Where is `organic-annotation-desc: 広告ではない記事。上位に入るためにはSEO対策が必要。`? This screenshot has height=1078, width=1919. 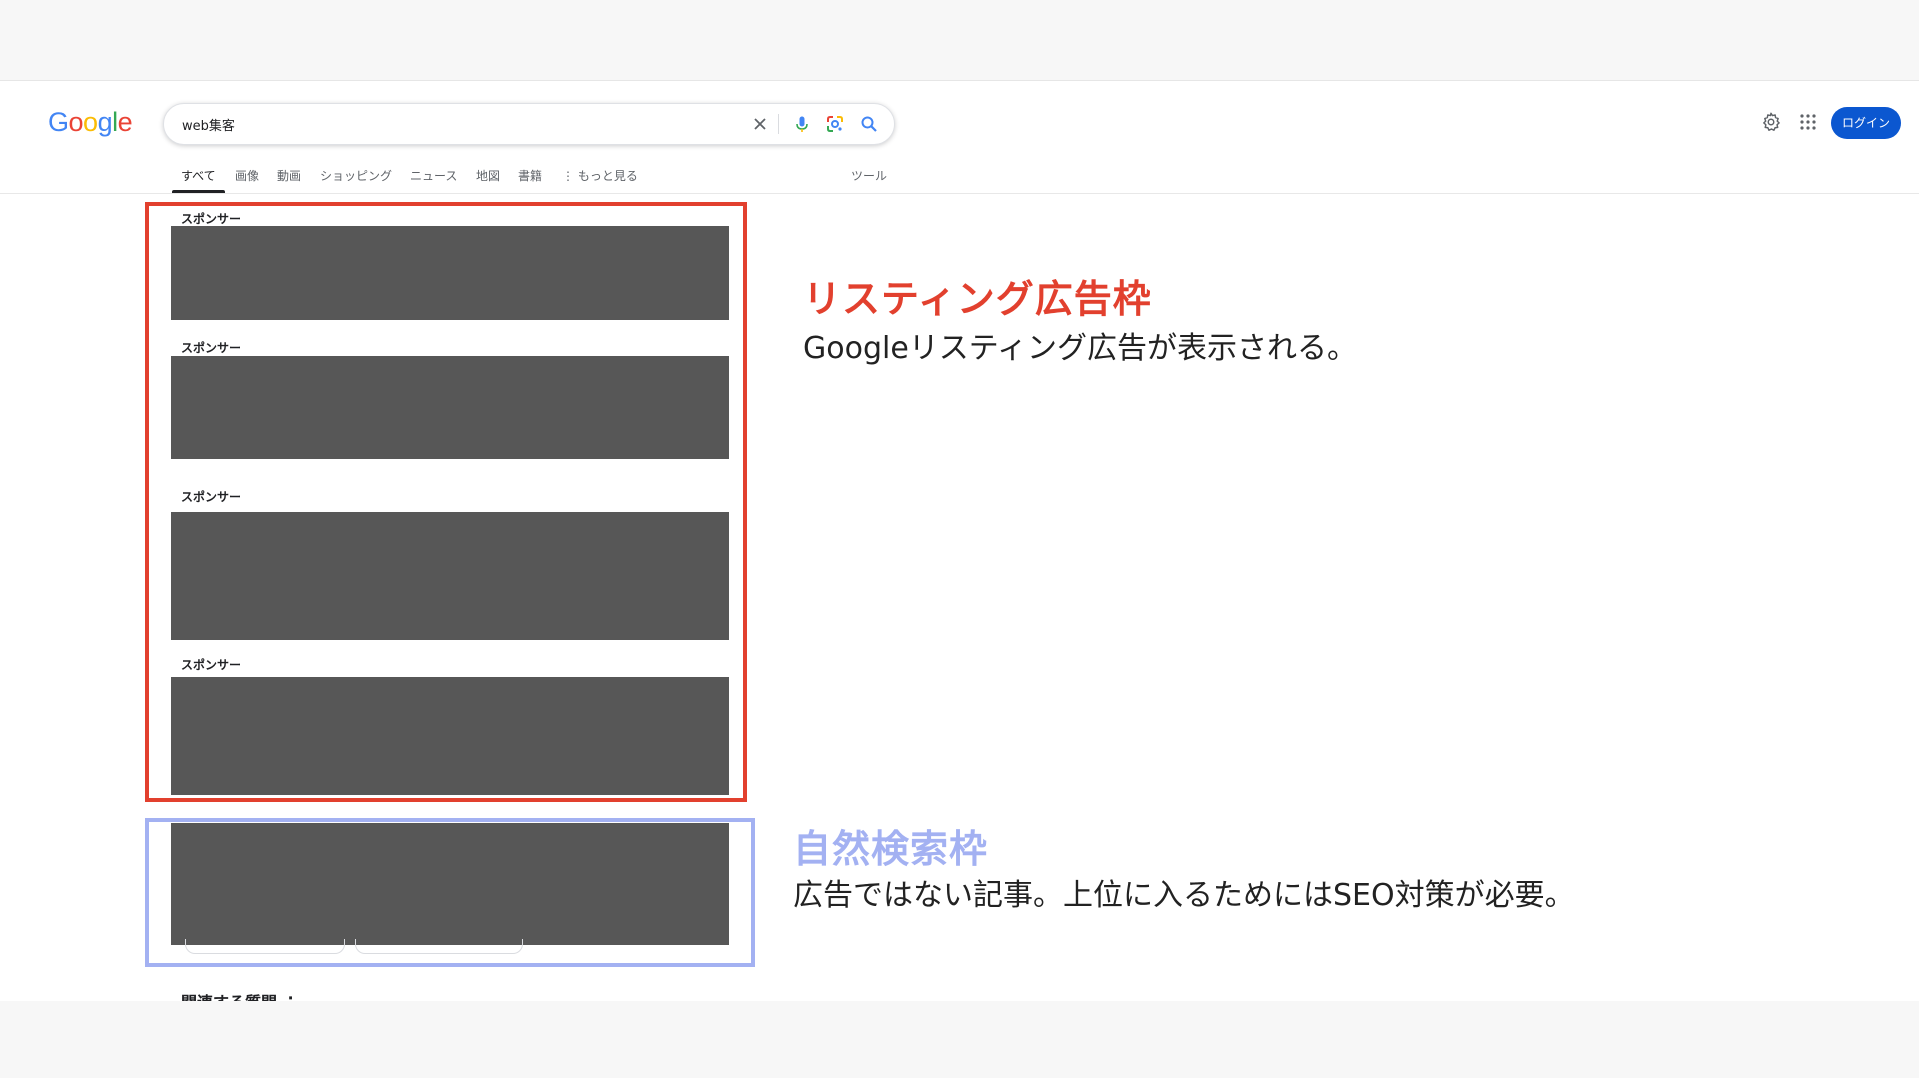 organic-annotation-desc: 広告ではない記事。上位に入るためにはSEO対策が必要。 is located at coordinates (1184, 895).